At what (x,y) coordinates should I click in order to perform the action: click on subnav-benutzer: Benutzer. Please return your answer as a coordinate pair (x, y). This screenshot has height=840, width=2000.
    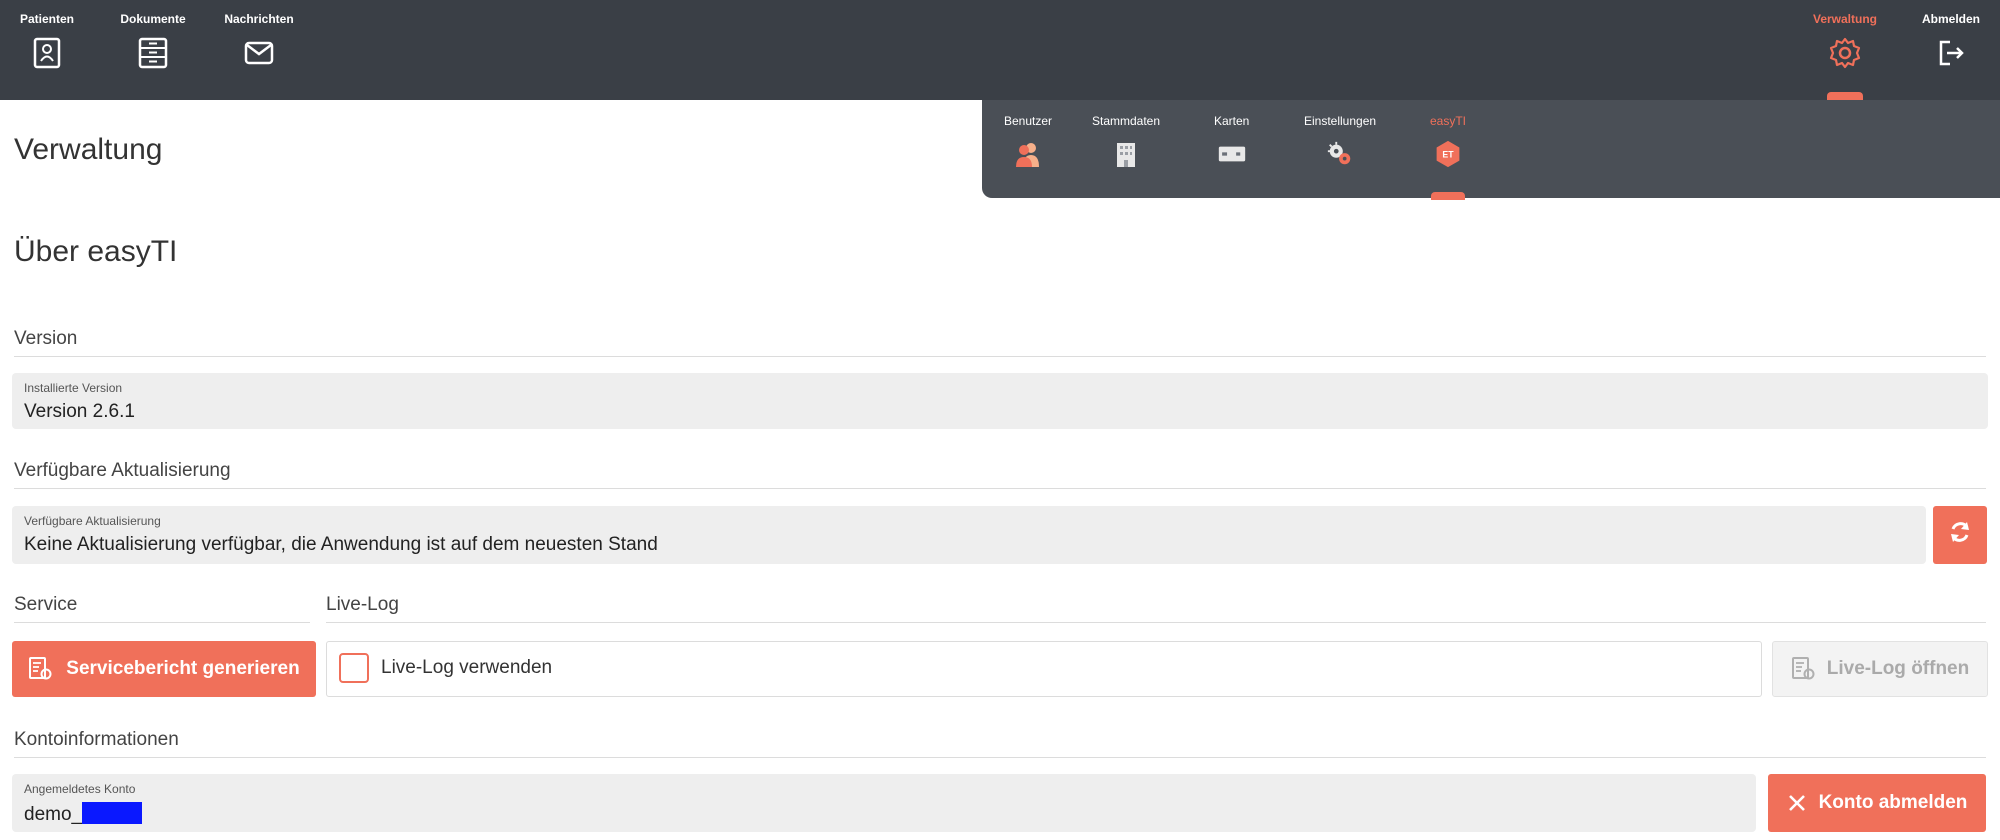
    Looking at the image, I should click on (1028, 141).